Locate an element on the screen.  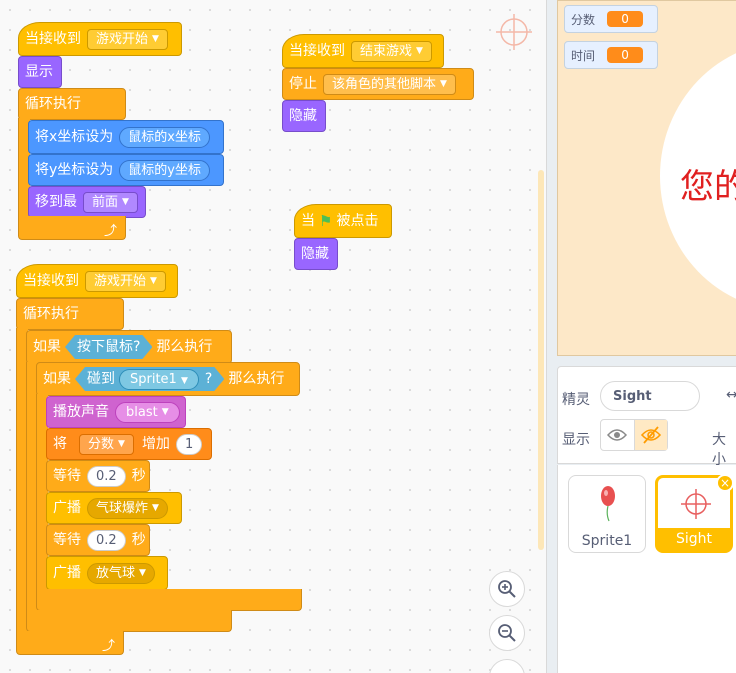
change-value-input: 1 is located at coordinates (189, 444).